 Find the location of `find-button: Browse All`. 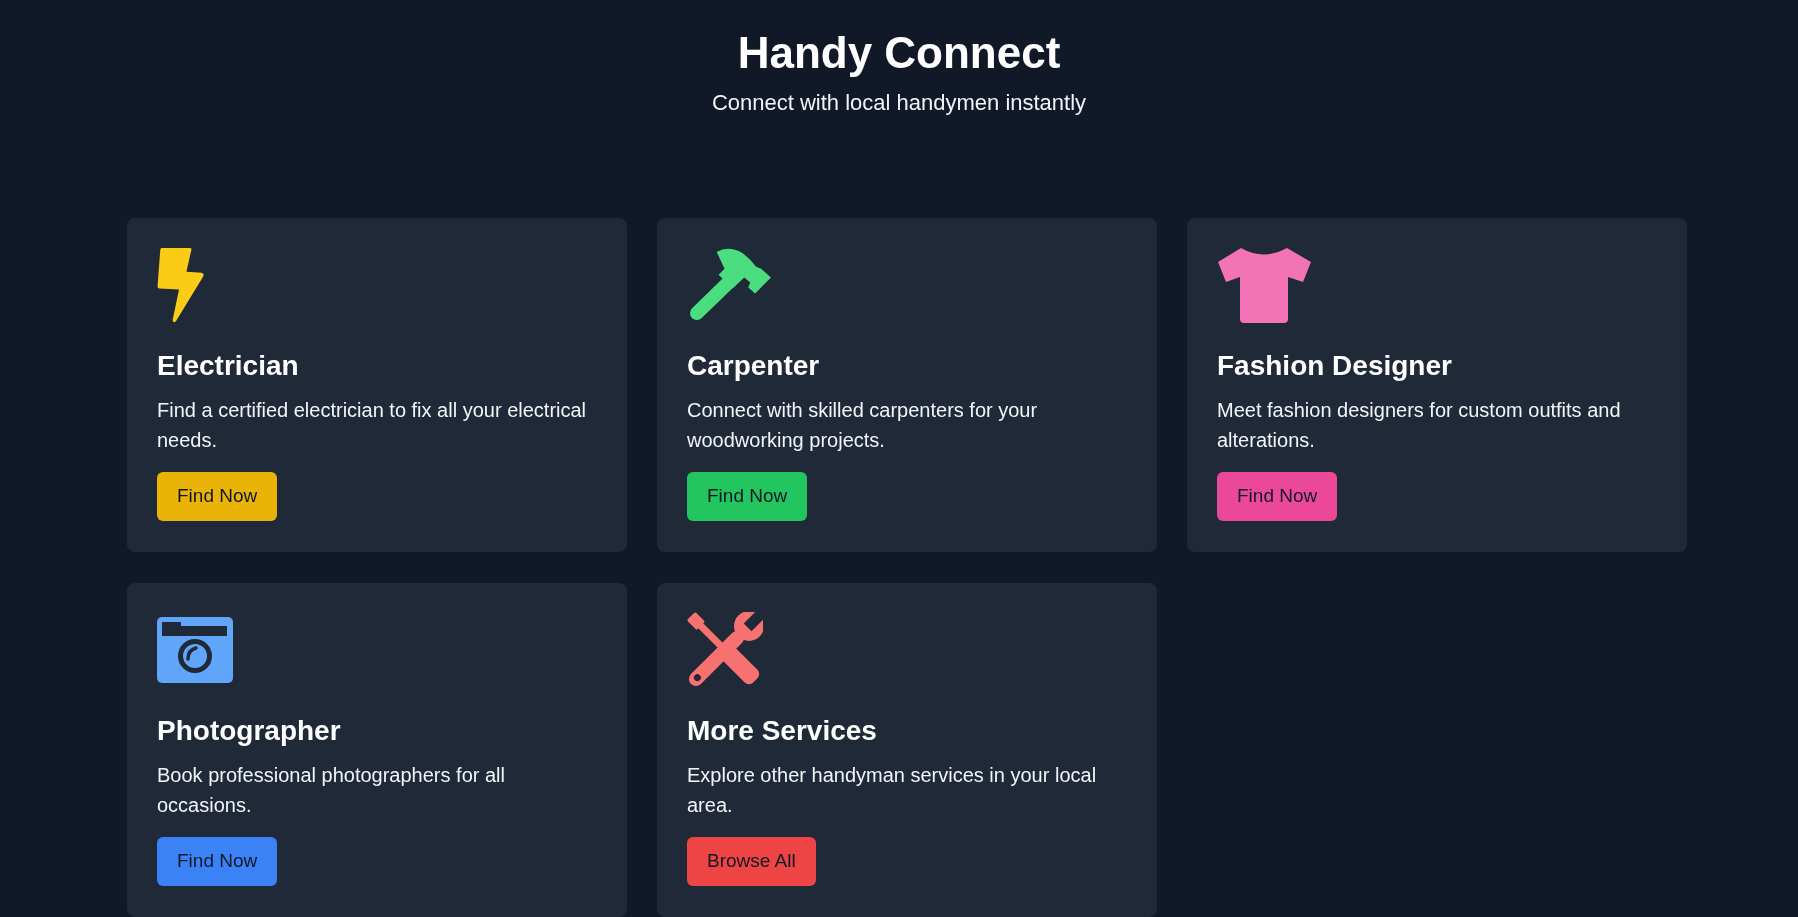

find-button: Browse All is located at coordinates (751, 861).